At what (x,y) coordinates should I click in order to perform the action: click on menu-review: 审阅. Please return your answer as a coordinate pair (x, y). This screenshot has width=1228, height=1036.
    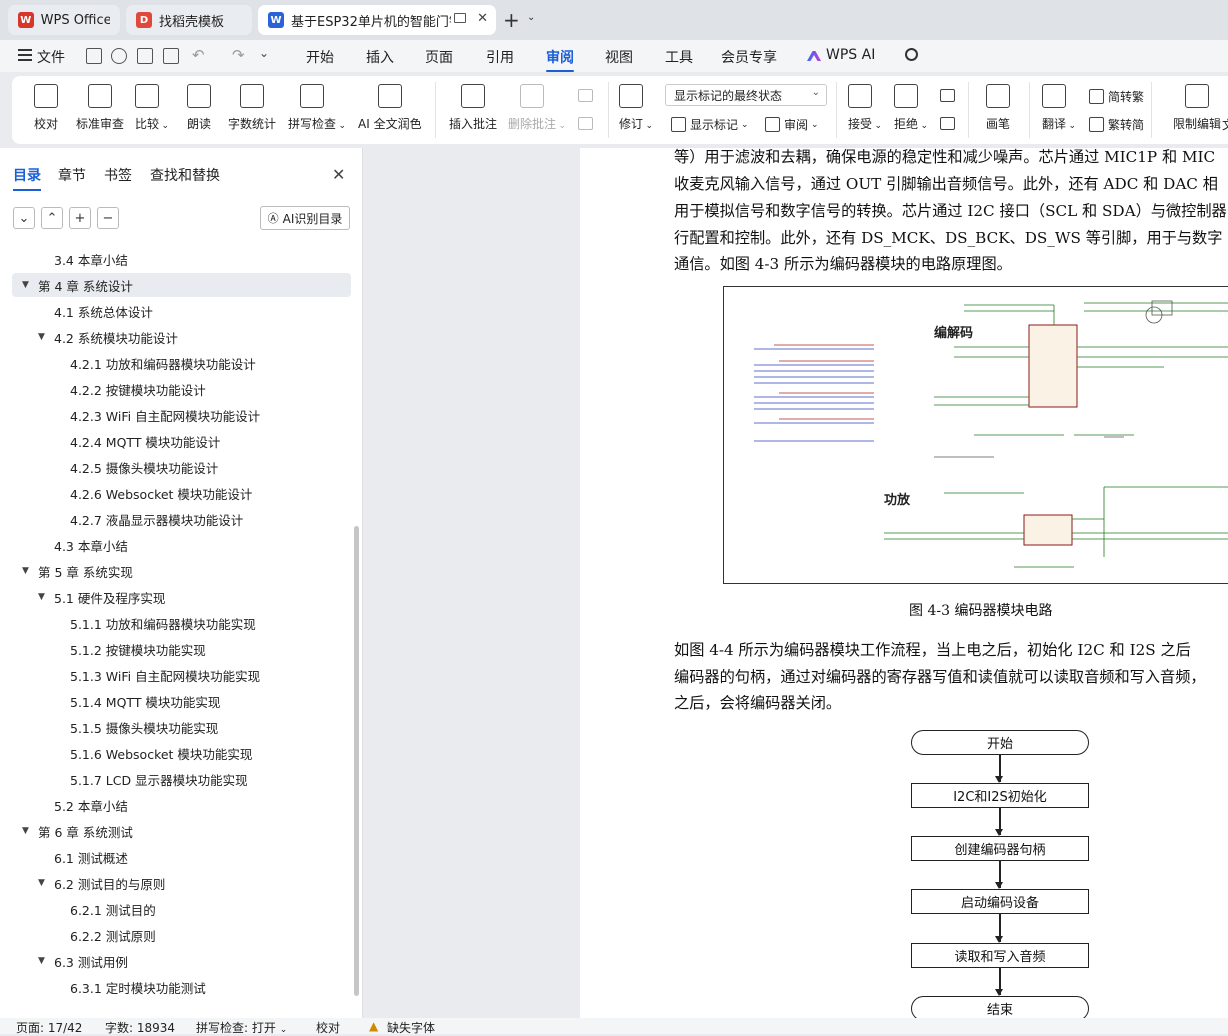
    Looking at the image, I should click on (560, 59).